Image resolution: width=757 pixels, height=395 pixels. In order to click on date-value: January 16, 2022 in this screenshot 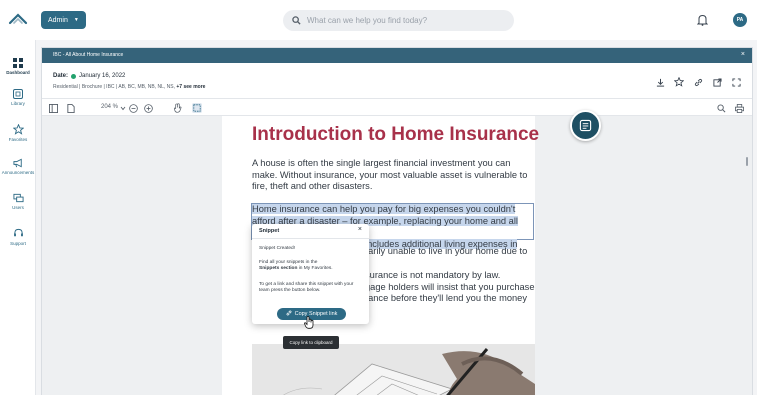, I will do `click(102, 76)`.